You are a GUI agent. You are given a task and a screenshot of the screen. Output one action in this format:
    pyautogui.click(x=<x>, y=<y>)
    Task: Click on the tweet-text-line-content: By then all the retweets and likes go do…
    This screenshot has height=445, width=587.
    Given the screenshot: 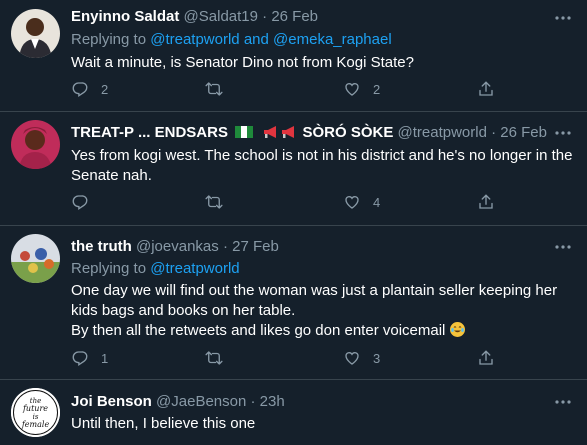 What is the action you would take?
    pyautogui.click(x=258, y=330)
    